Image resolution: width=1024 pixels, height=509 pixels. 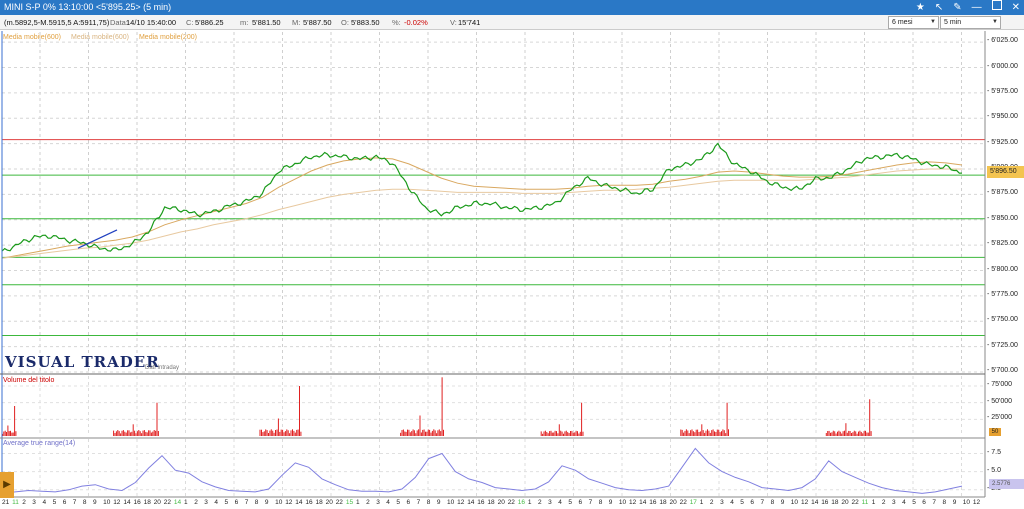 What do you see at coordinates (995, 432) in the screenshot?
I see `volume-flag: 50` at bounding box center [995, 432].